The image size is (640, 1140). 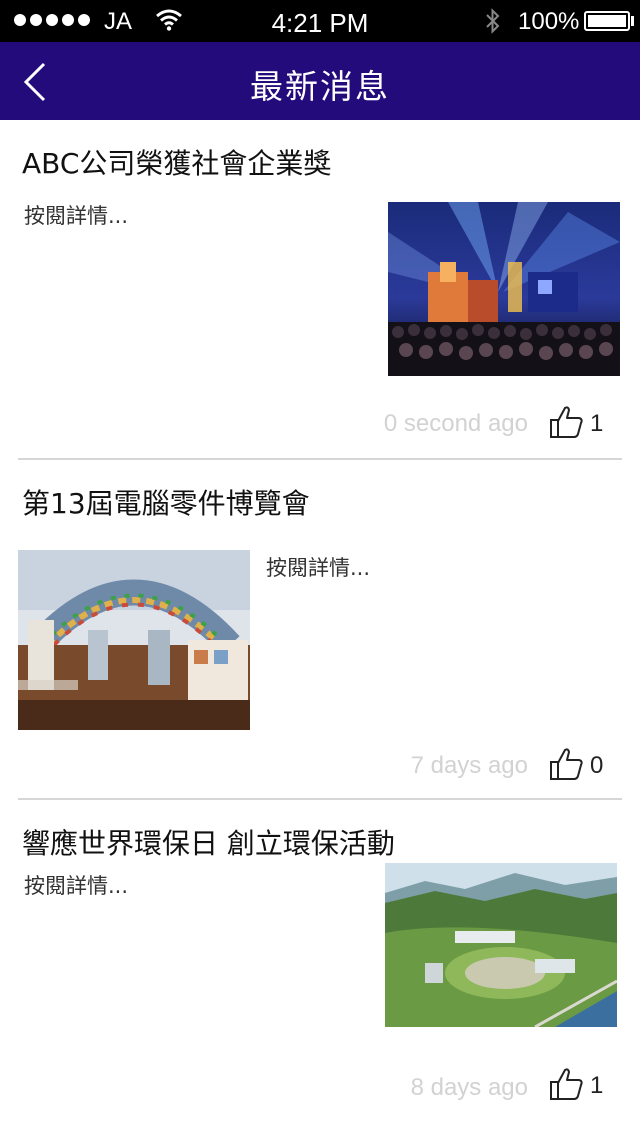 What do you see at coordinates (597, 765) in the screenshot?
I see `like-count: 0` at bounding box center [597, 765].